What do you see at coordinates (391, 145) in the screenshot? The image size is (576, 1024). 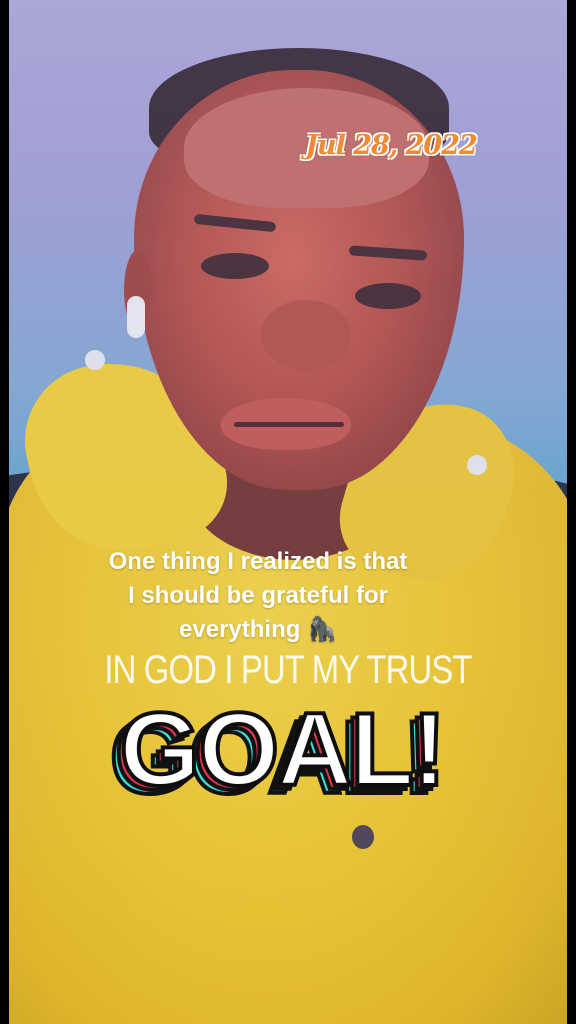 I see `date-sticker: Jul 28, 2022` at bounding box center [391, 145].